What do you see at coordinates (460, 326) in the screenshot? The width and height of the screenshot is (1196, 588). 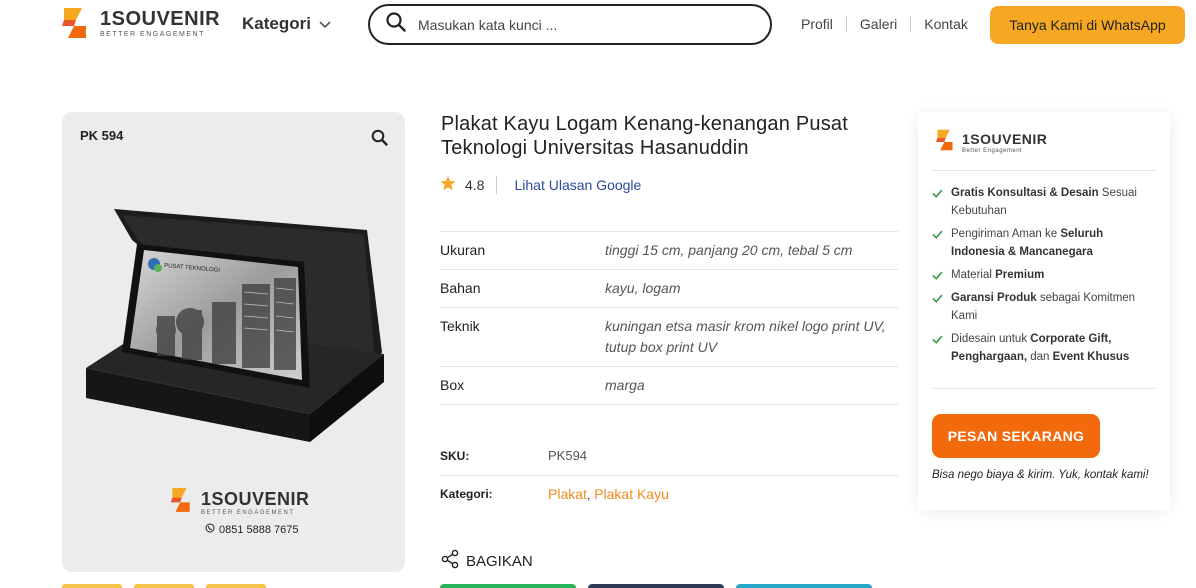 I see `spec-label: Teknik` at bounding box center [460, 326].